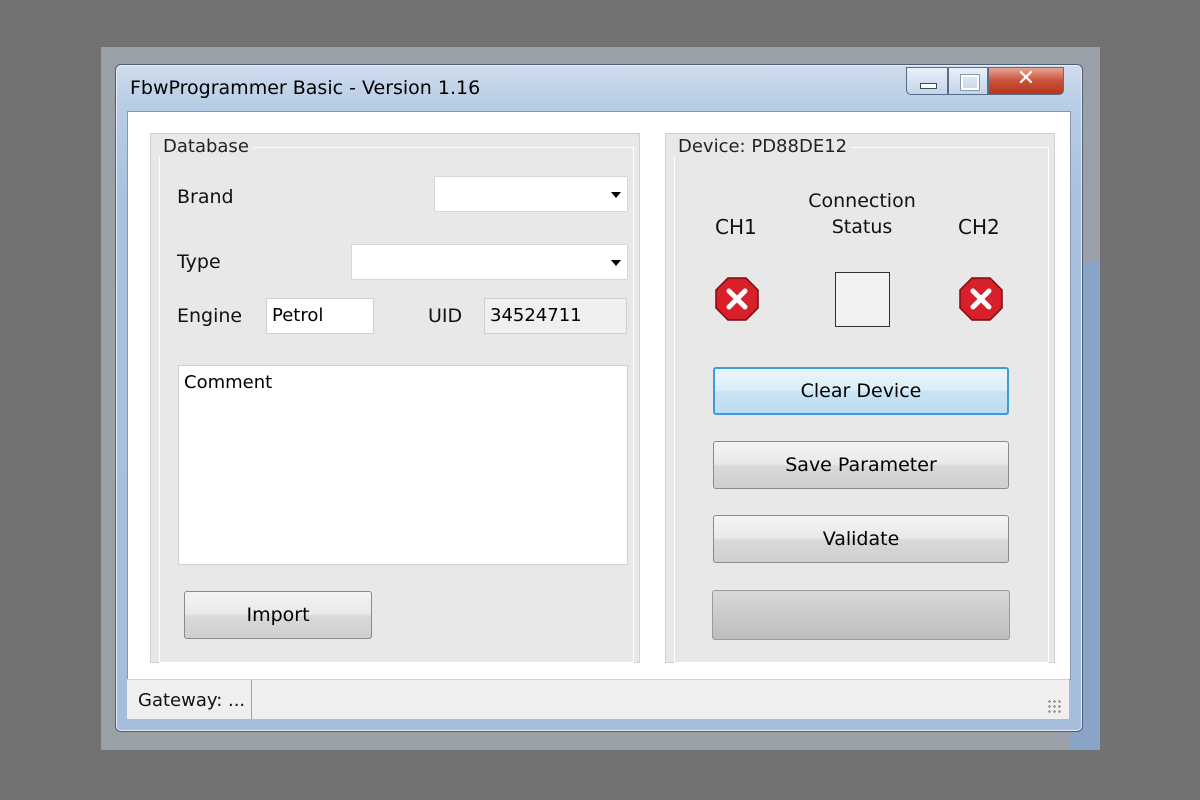  What do you see at coordinates (927, 81) in the screenshot?
I see `minimize-button` at bounding box center [927, 81].